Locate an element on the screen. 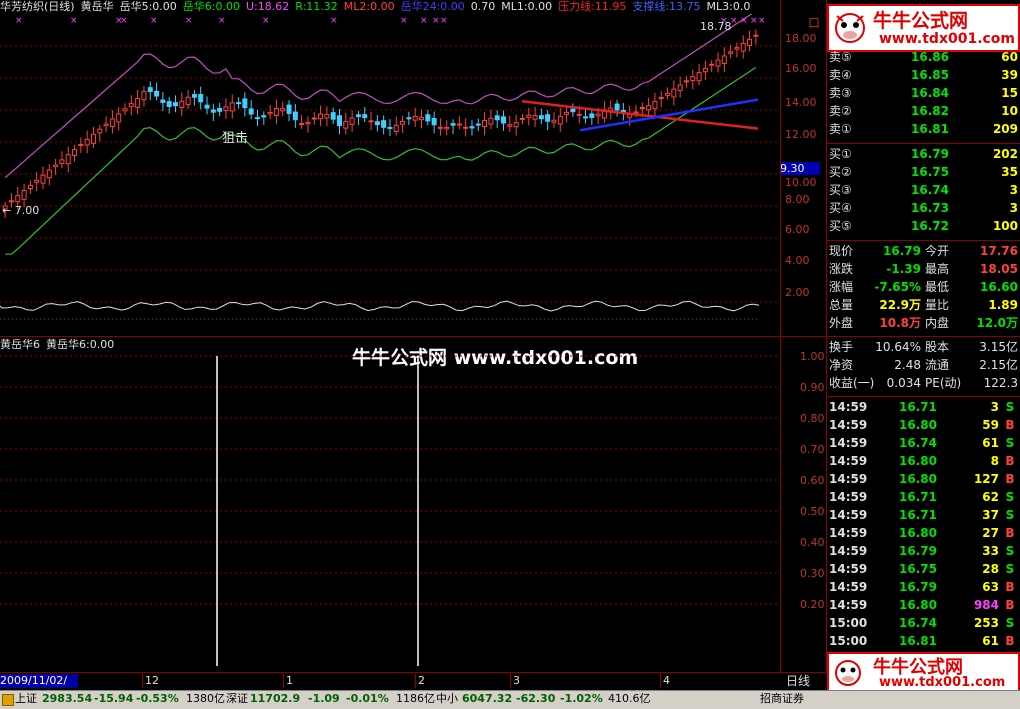  header-item: 华芳纺织(日线) is located at coordinates (37, 6).